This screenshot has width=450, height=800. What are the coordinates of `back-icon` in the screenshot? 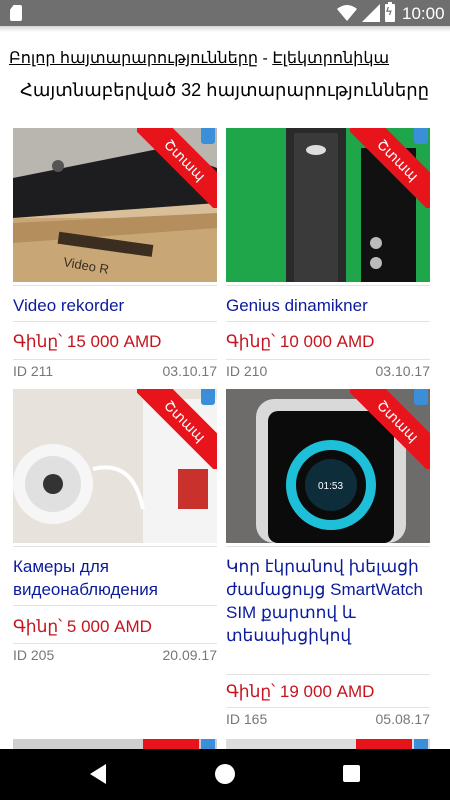 It's located at (98, 774).